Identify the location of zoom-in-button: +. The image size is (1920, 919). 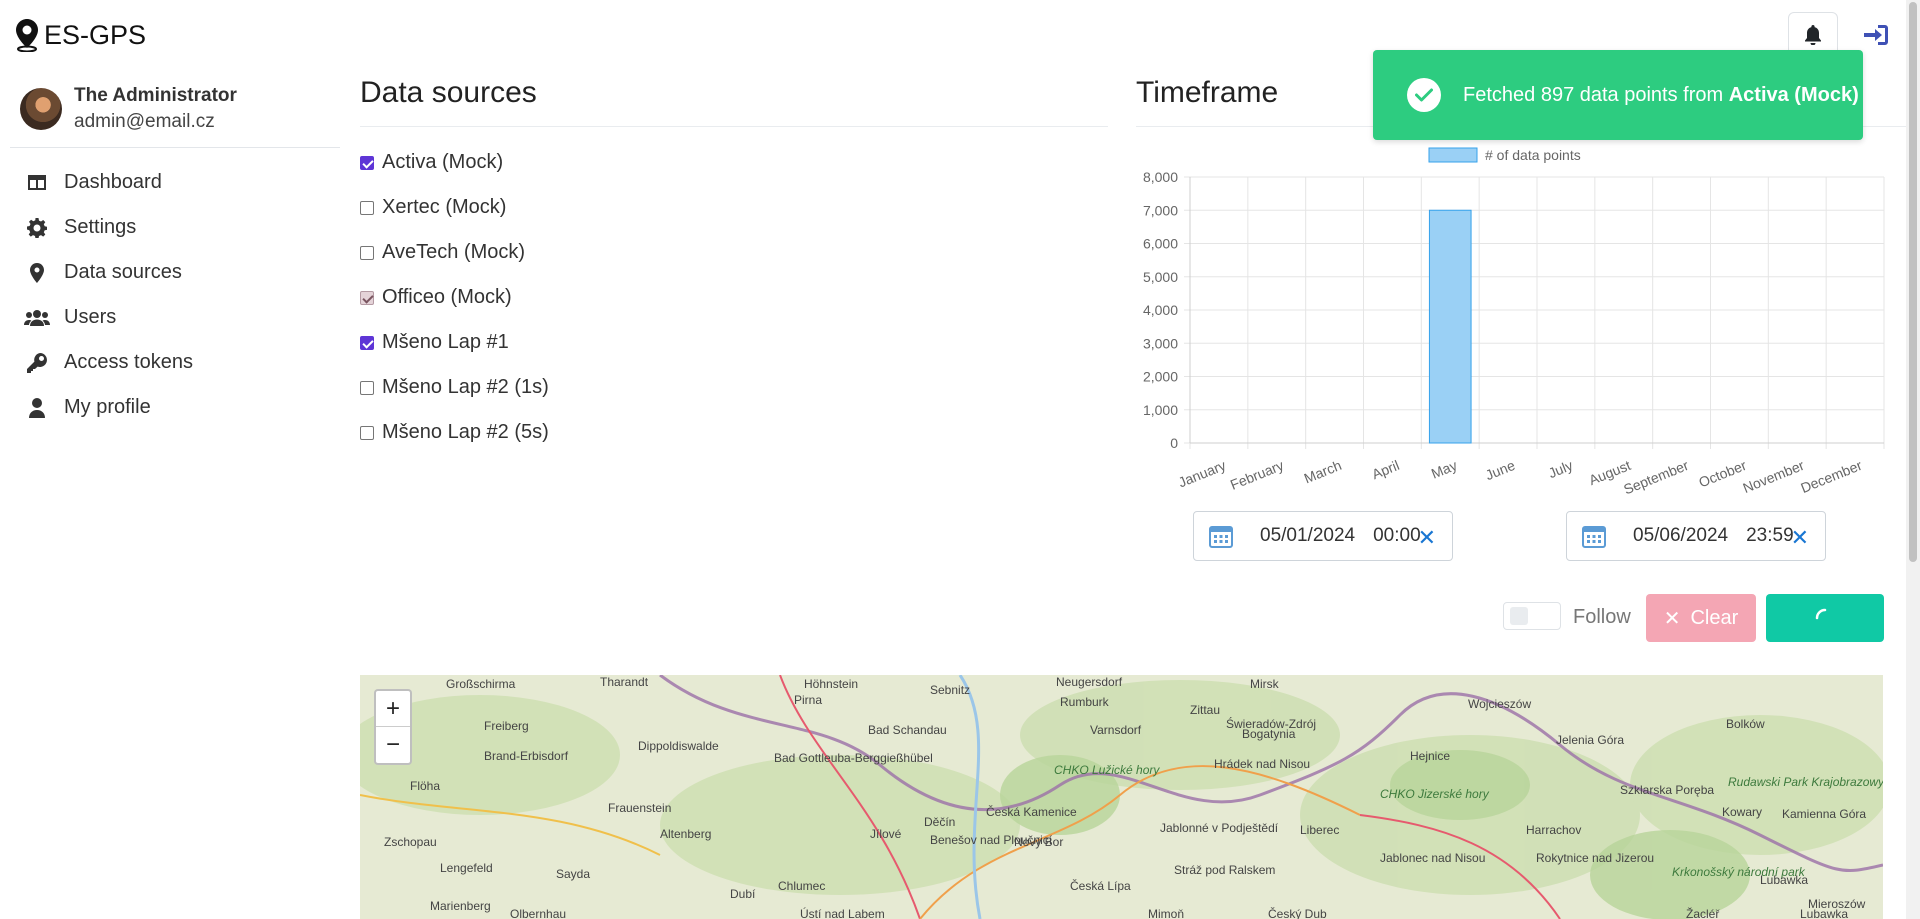
(393, 709).